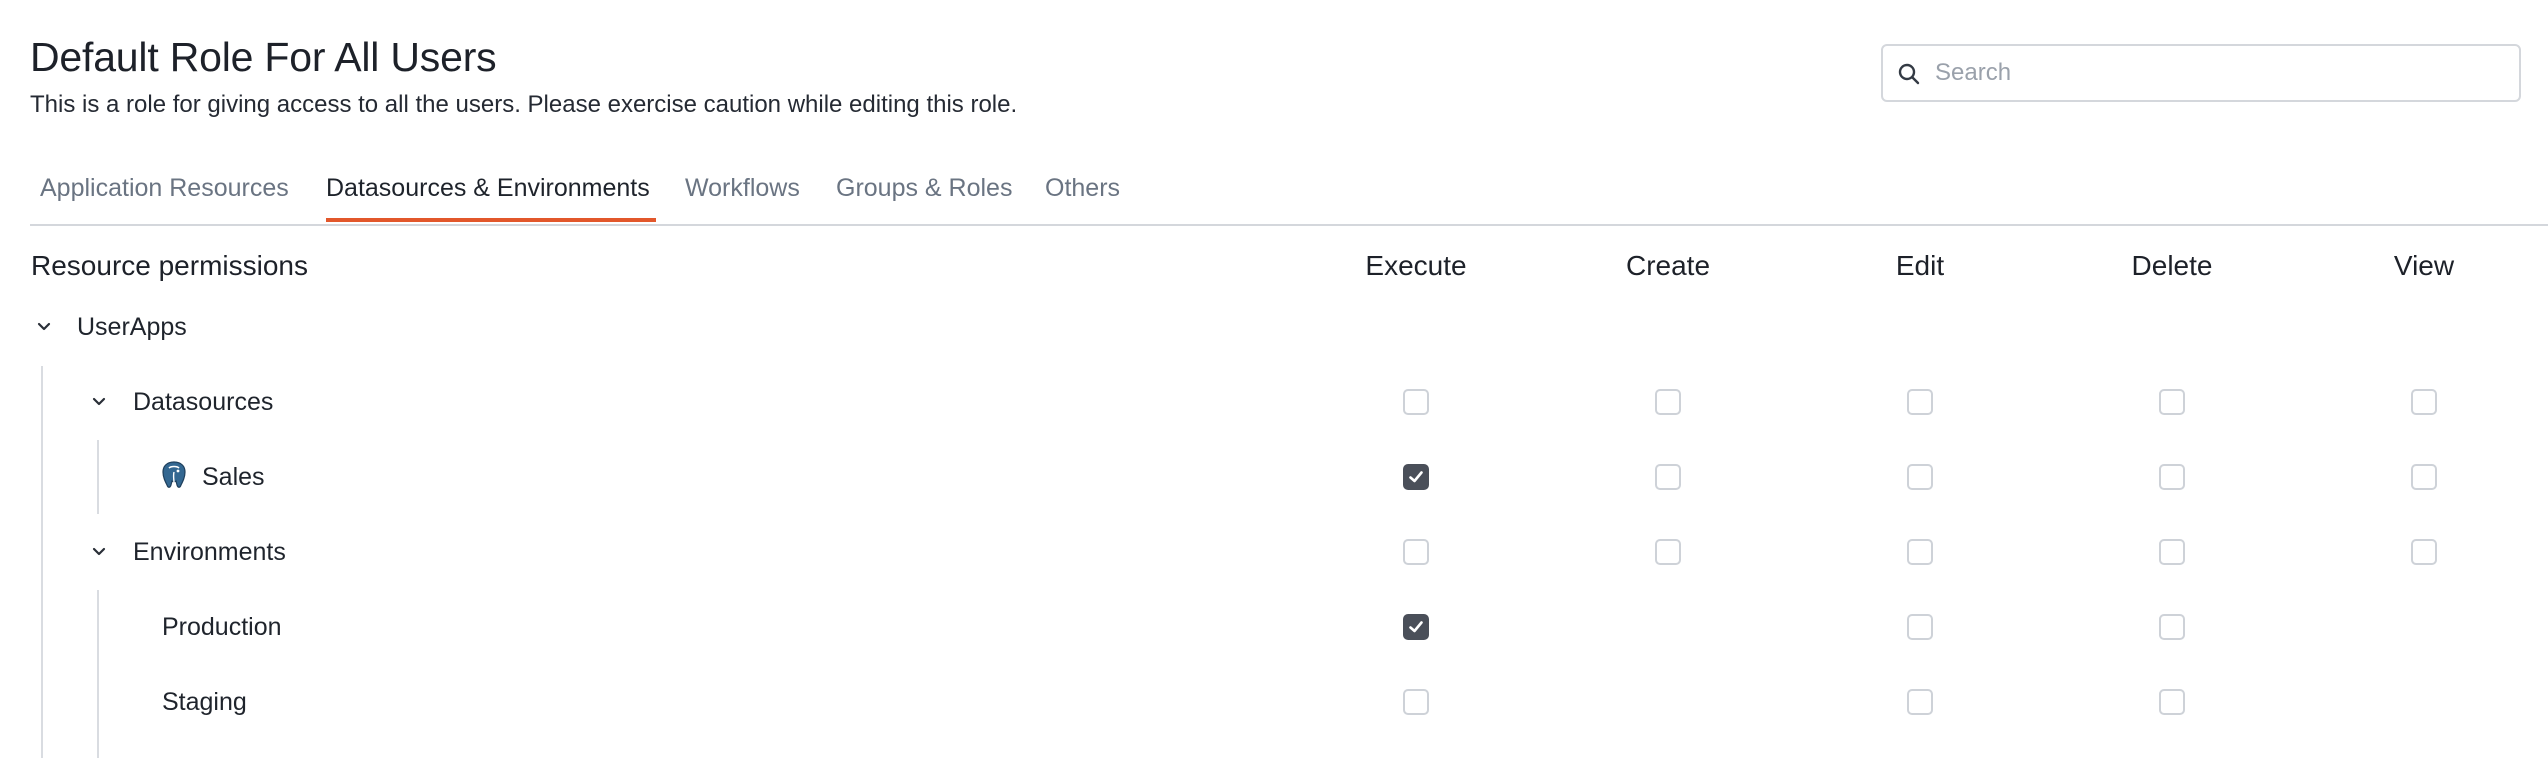  What do you see at coordinates (222, 627) in the screenshot?
I see `tree-row-production: Production` at bounding box center [222, 627].